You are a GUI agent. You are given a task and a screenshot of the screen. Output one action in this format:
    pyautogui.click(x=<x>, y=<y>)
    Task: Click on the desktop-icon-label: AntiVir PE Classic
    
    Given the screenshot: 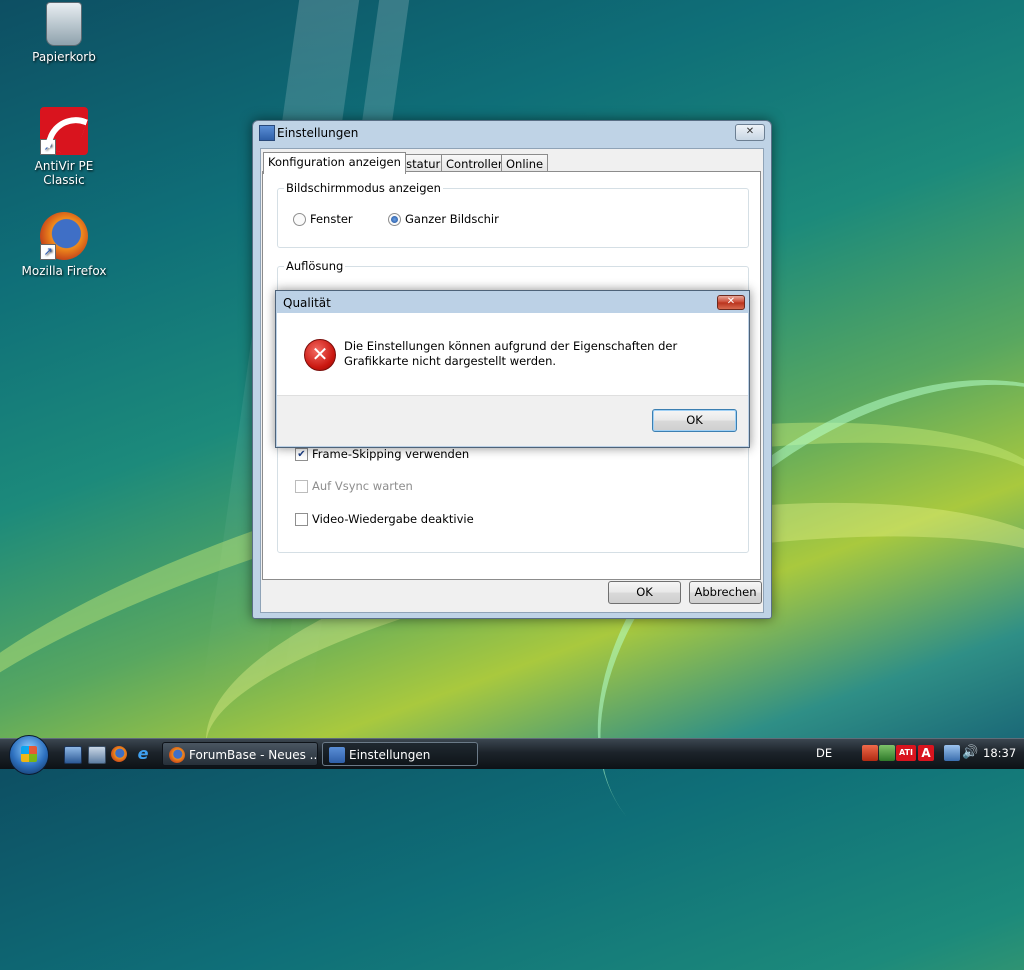 What is the action you would take?
    pyautogui.click(x=64, y=173)
    